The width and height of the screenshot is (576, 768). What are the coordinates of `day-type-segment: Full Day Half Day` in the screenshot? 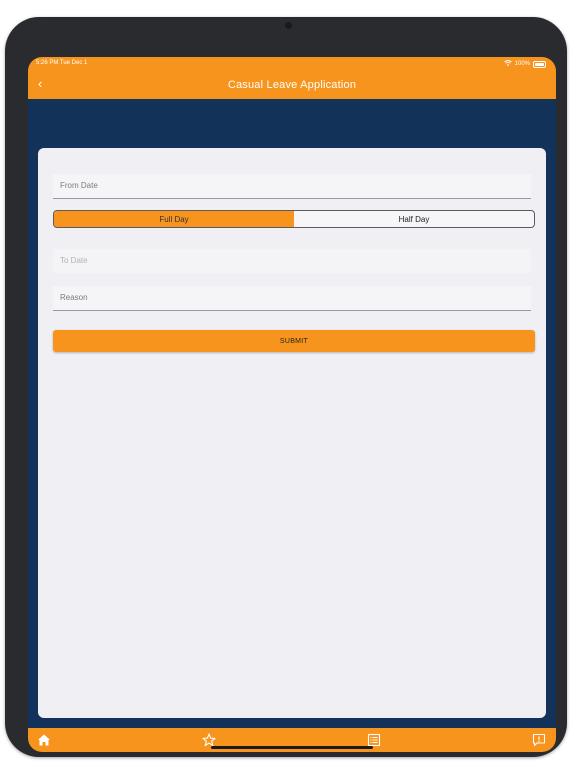 It's located at (294, 219).